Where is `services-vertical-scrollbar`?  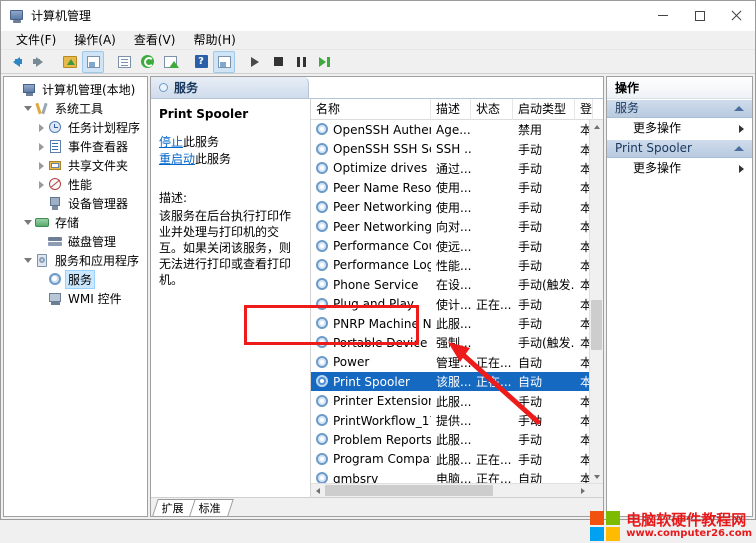
services-vertical-scrollbar is located at coordinates (596, 301).